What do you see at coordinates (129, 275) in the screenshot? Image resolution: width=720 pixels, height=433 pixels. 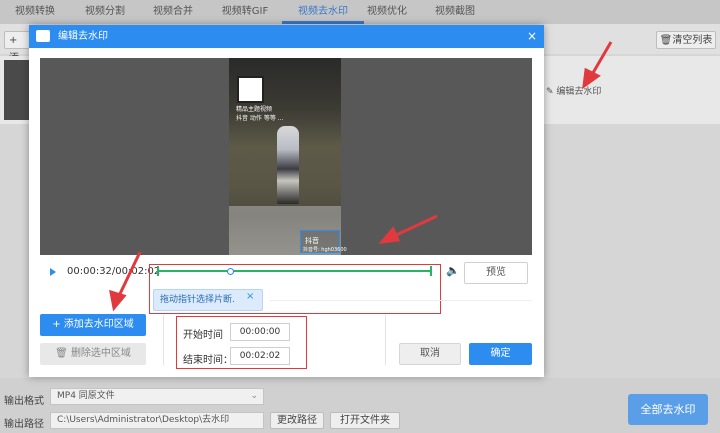 I see `arrow-to-add-region` at bounding box center [129, 275].